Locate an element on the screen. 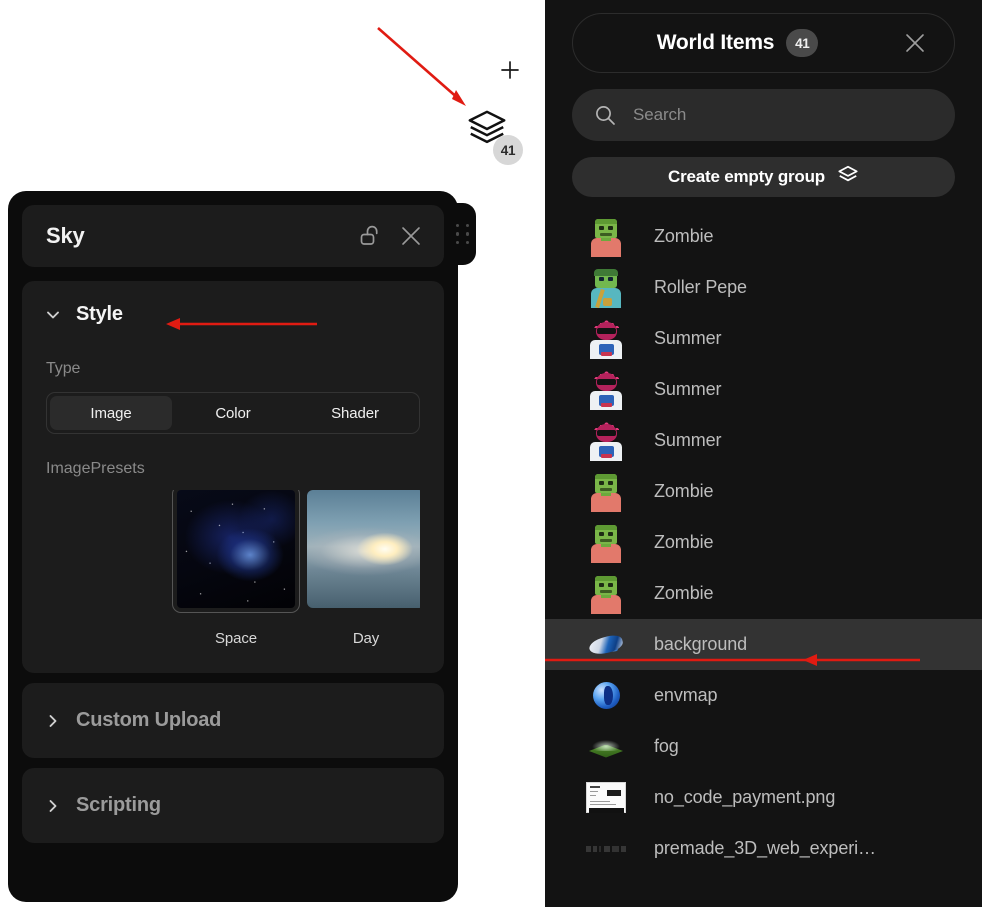  list-item: Roller Pepe is located at coordinates (763, 287).